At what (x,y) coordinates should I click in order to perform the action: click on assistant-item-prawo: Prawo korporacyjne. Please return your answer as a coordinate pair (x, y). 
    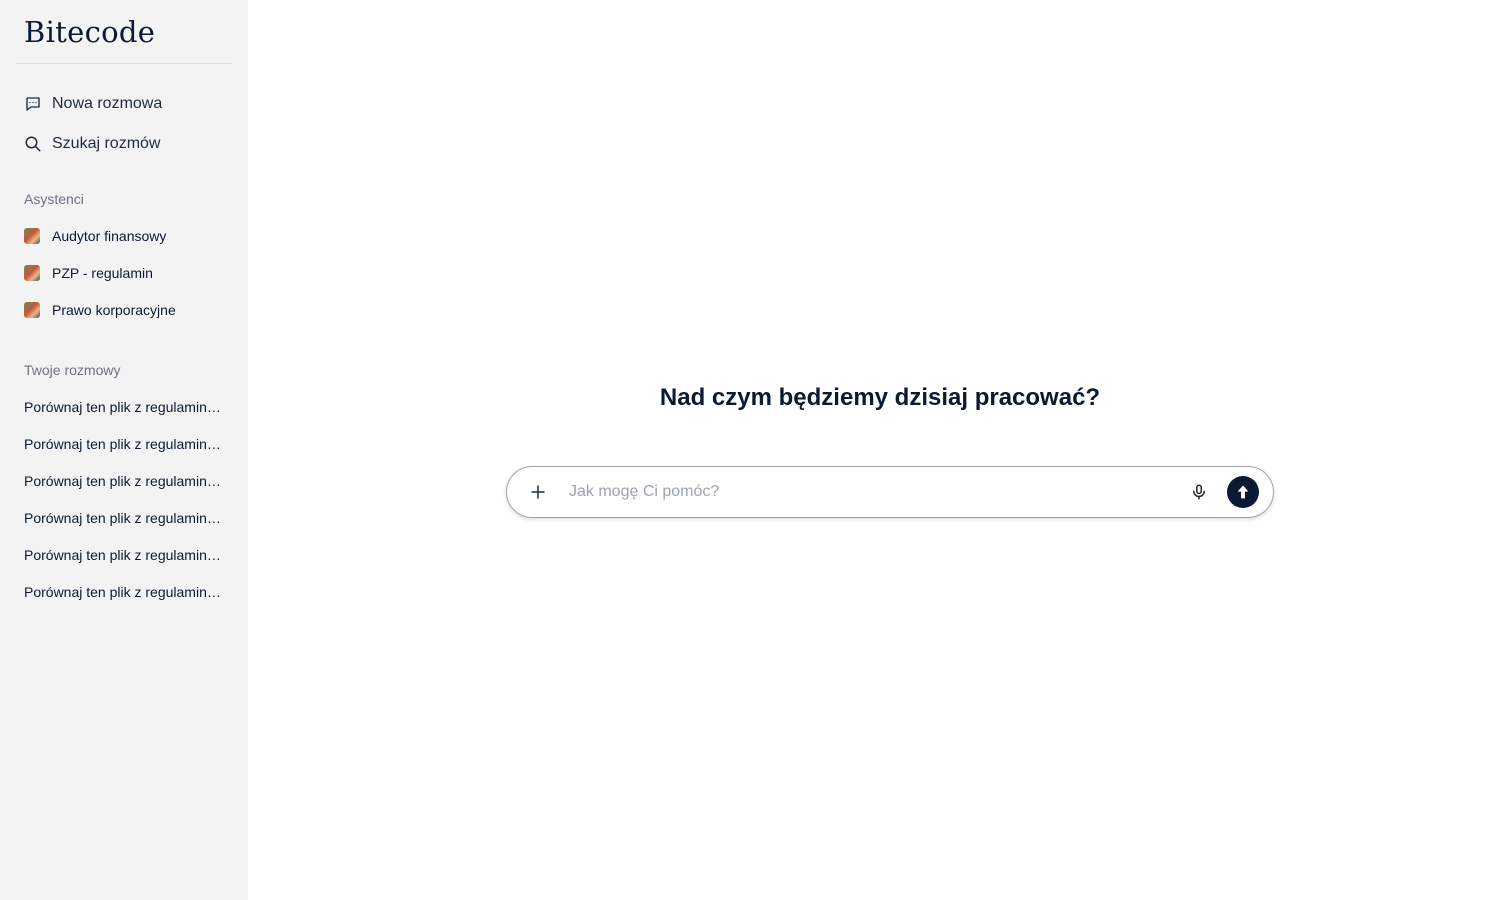
    Looking at the image, I should click on (124, 309).